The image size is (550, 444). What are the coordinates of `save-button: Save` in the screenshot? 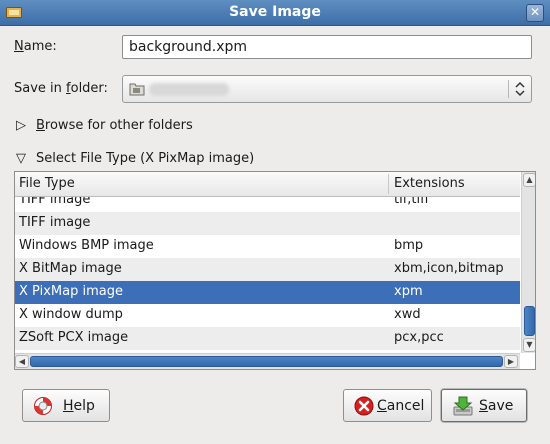 It's located at (484, 405).